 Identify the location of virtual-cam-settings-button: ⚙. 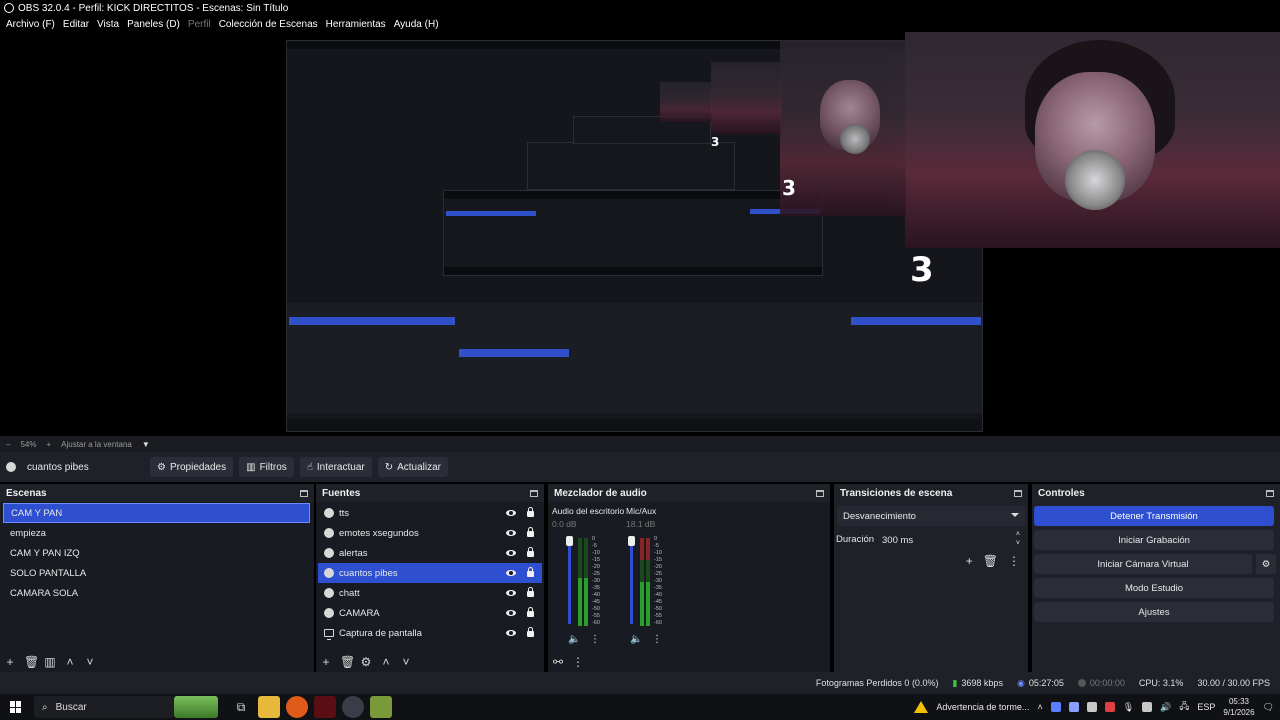
(1266, 564).